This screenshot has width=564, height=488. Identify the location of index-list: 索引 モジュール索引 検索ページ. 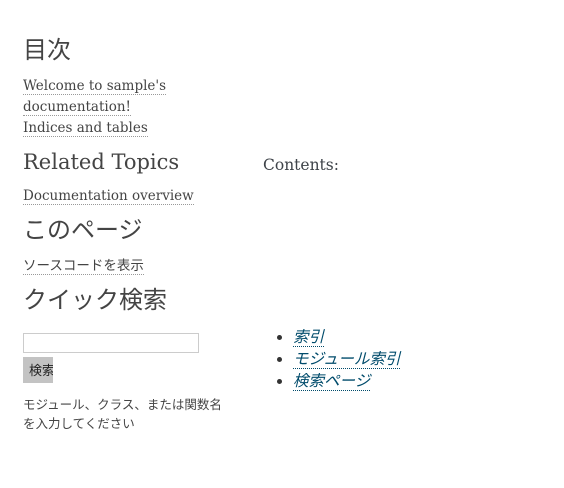
(339, 359).